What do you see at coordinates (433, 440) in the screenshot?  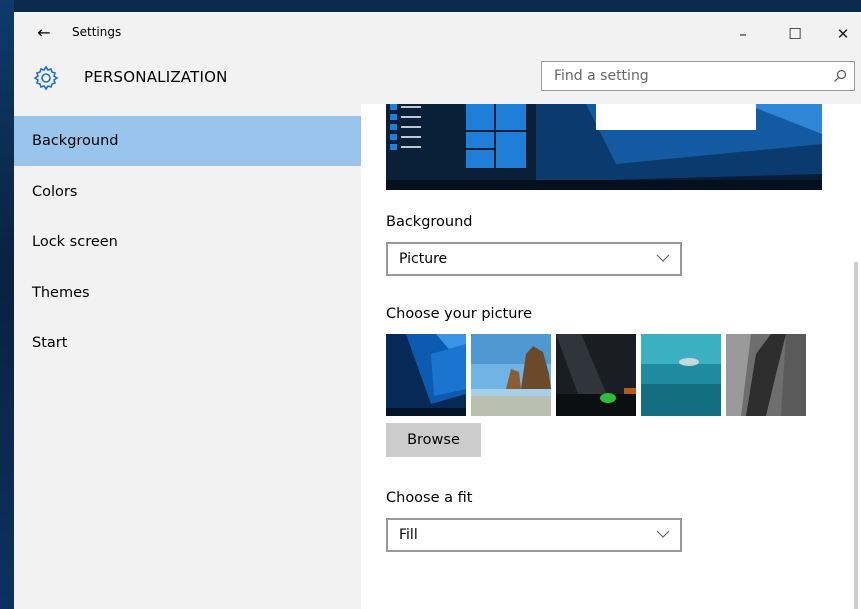 I see `browse-button: Browse` at bounding box center [433, 440].